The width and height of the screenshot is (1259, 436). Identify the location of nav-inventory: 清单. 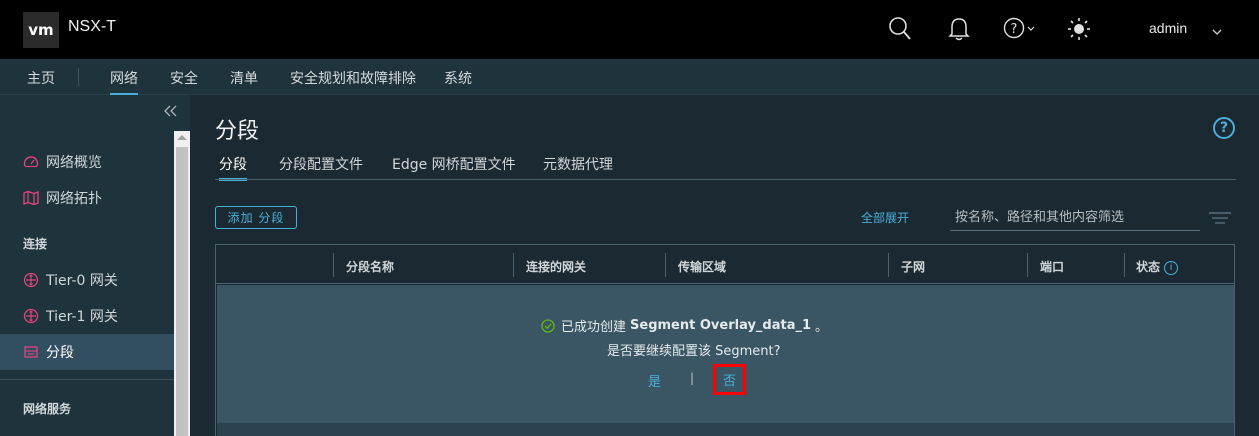
(244, 78).